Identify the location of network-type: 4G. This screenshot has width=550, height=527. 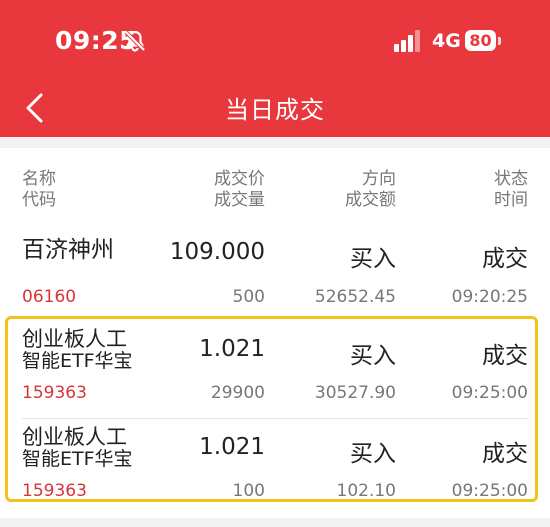
(446, 41).